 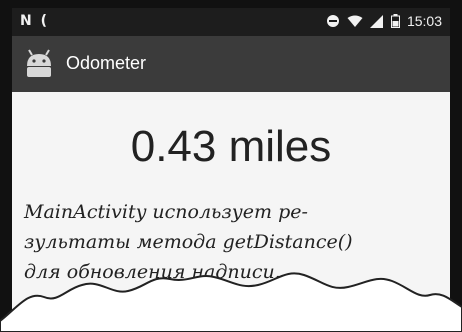 What do you see at coordinates (332, 21) in the screenshot?
I see `do-not-disturb-icon` at bounding box center [332, 21].